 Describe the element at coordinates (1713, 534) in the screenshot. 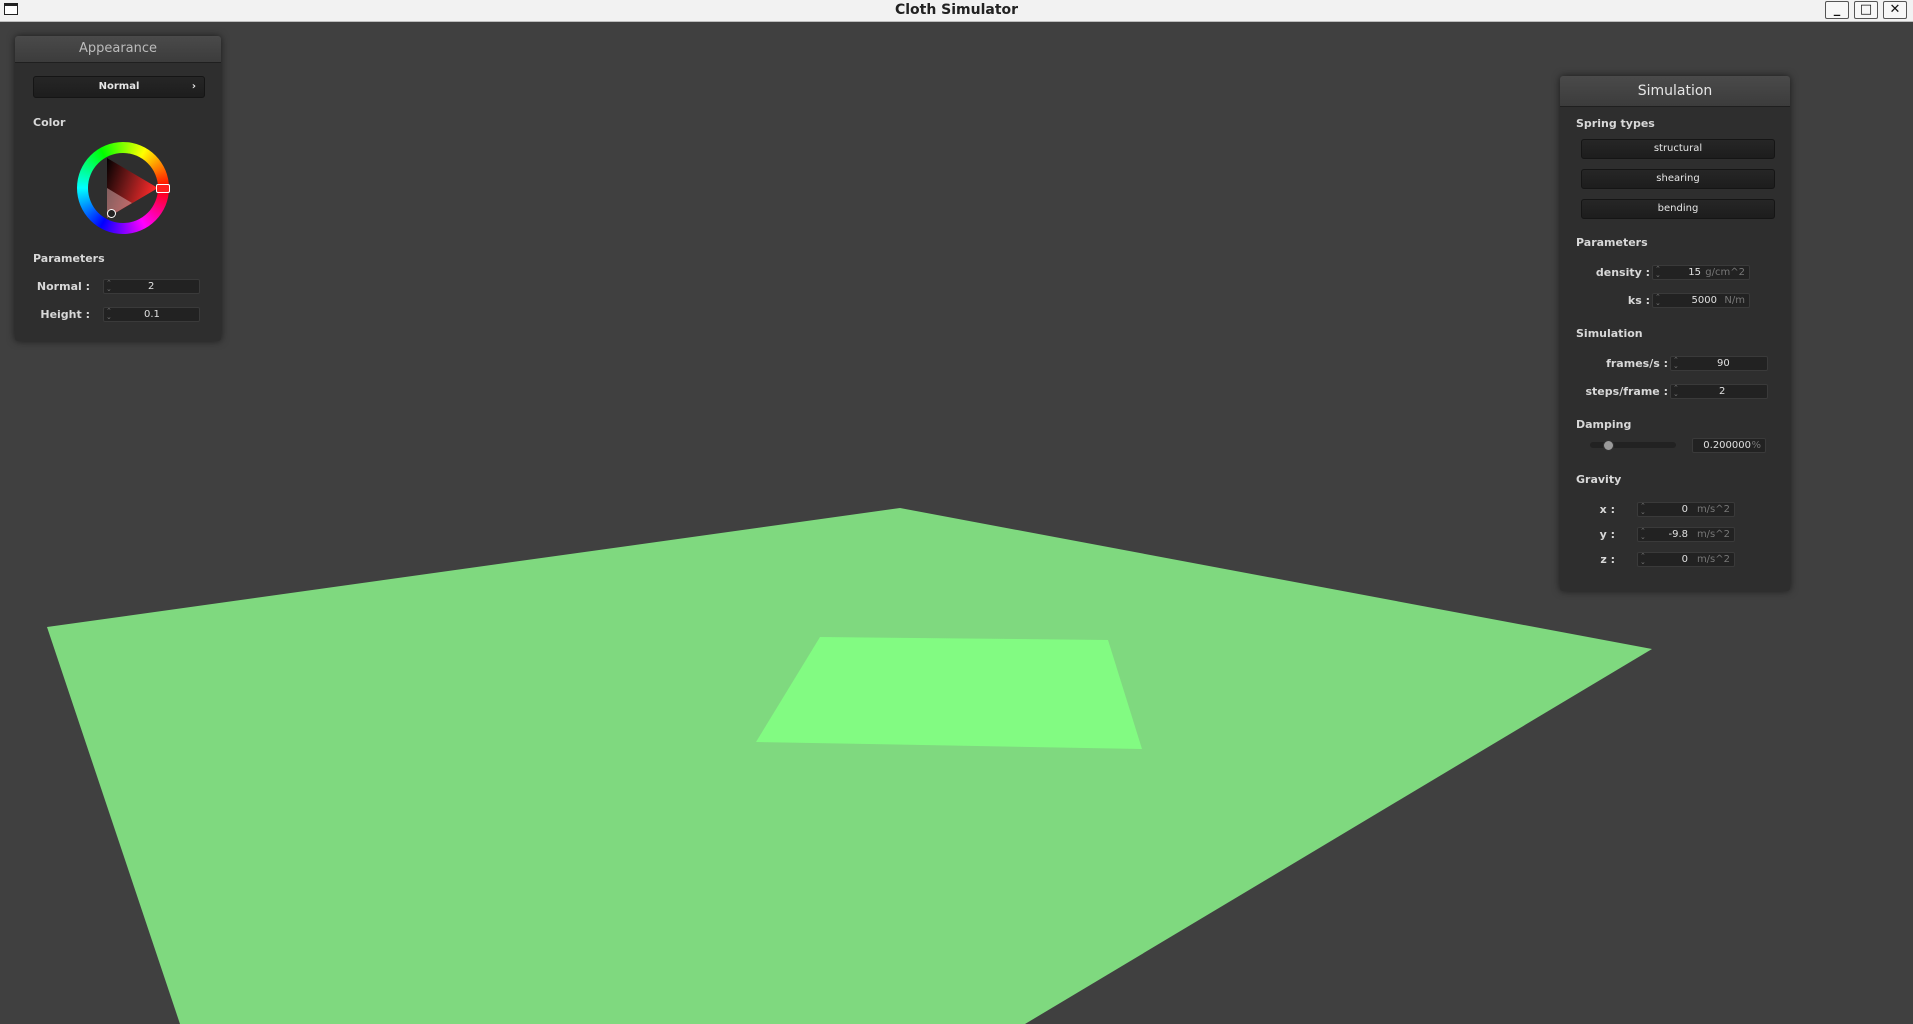

I see `gravity-y-unit: m/s^2` at that location.